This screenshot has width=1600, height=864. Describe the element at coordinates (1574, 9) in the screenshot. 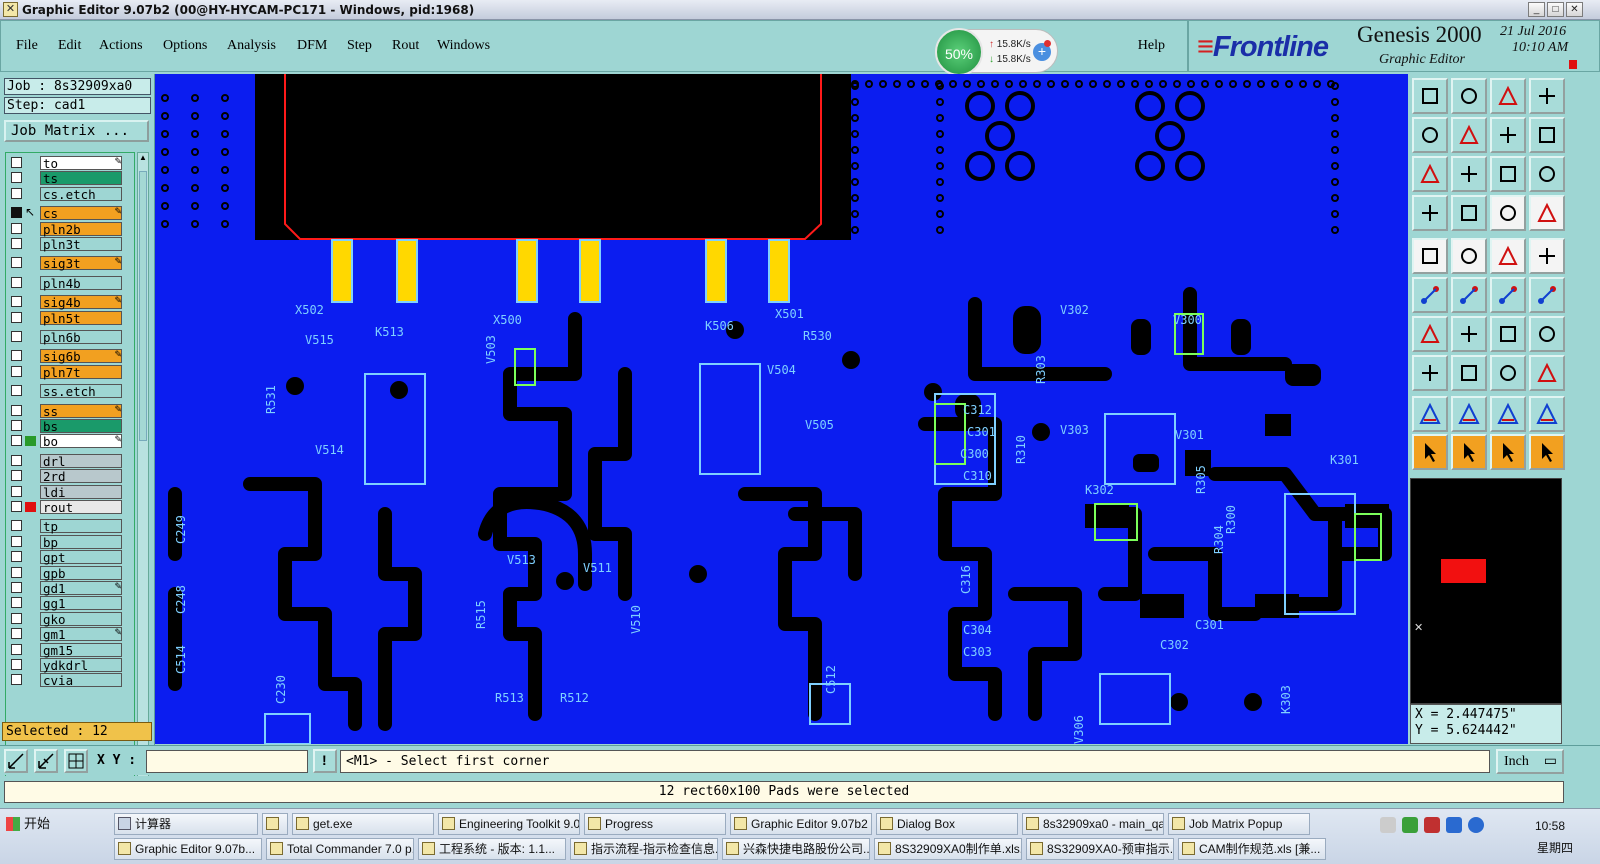

I see `close-button: ✕` at that location.